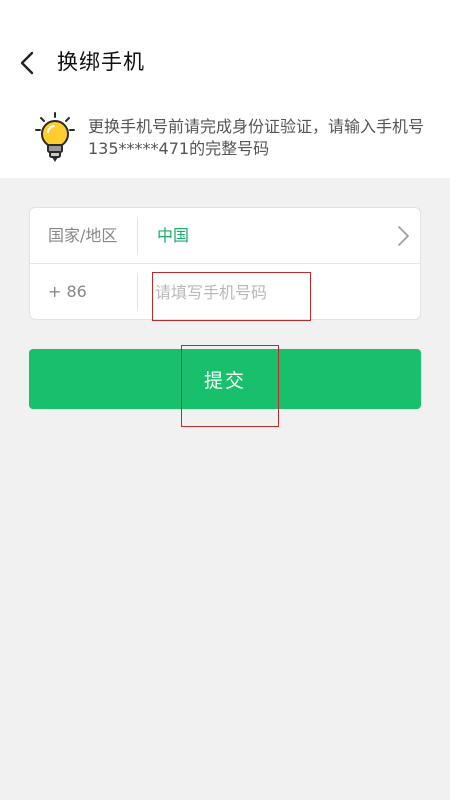  I want to click on back-button, so click(27, 63).